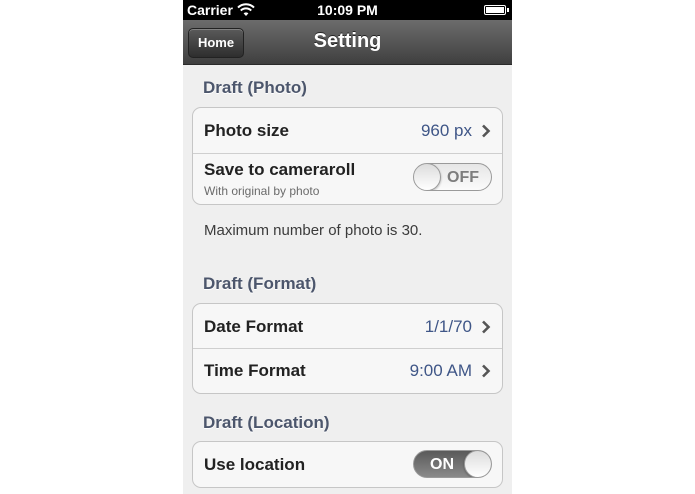 The image size is (695, 494). I want to click on time-format-label: Time Format, so click(255, 370).